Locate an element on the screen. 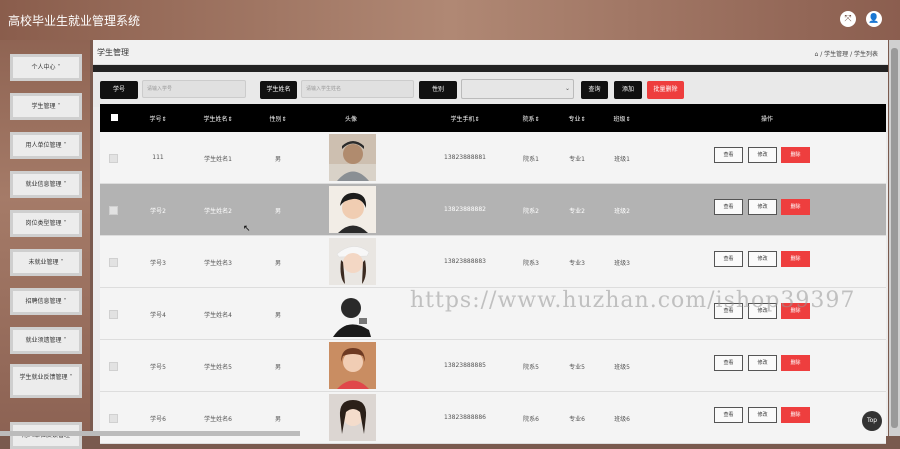  student-no-input: 请输入学号 is located at coordinates (194, 89).